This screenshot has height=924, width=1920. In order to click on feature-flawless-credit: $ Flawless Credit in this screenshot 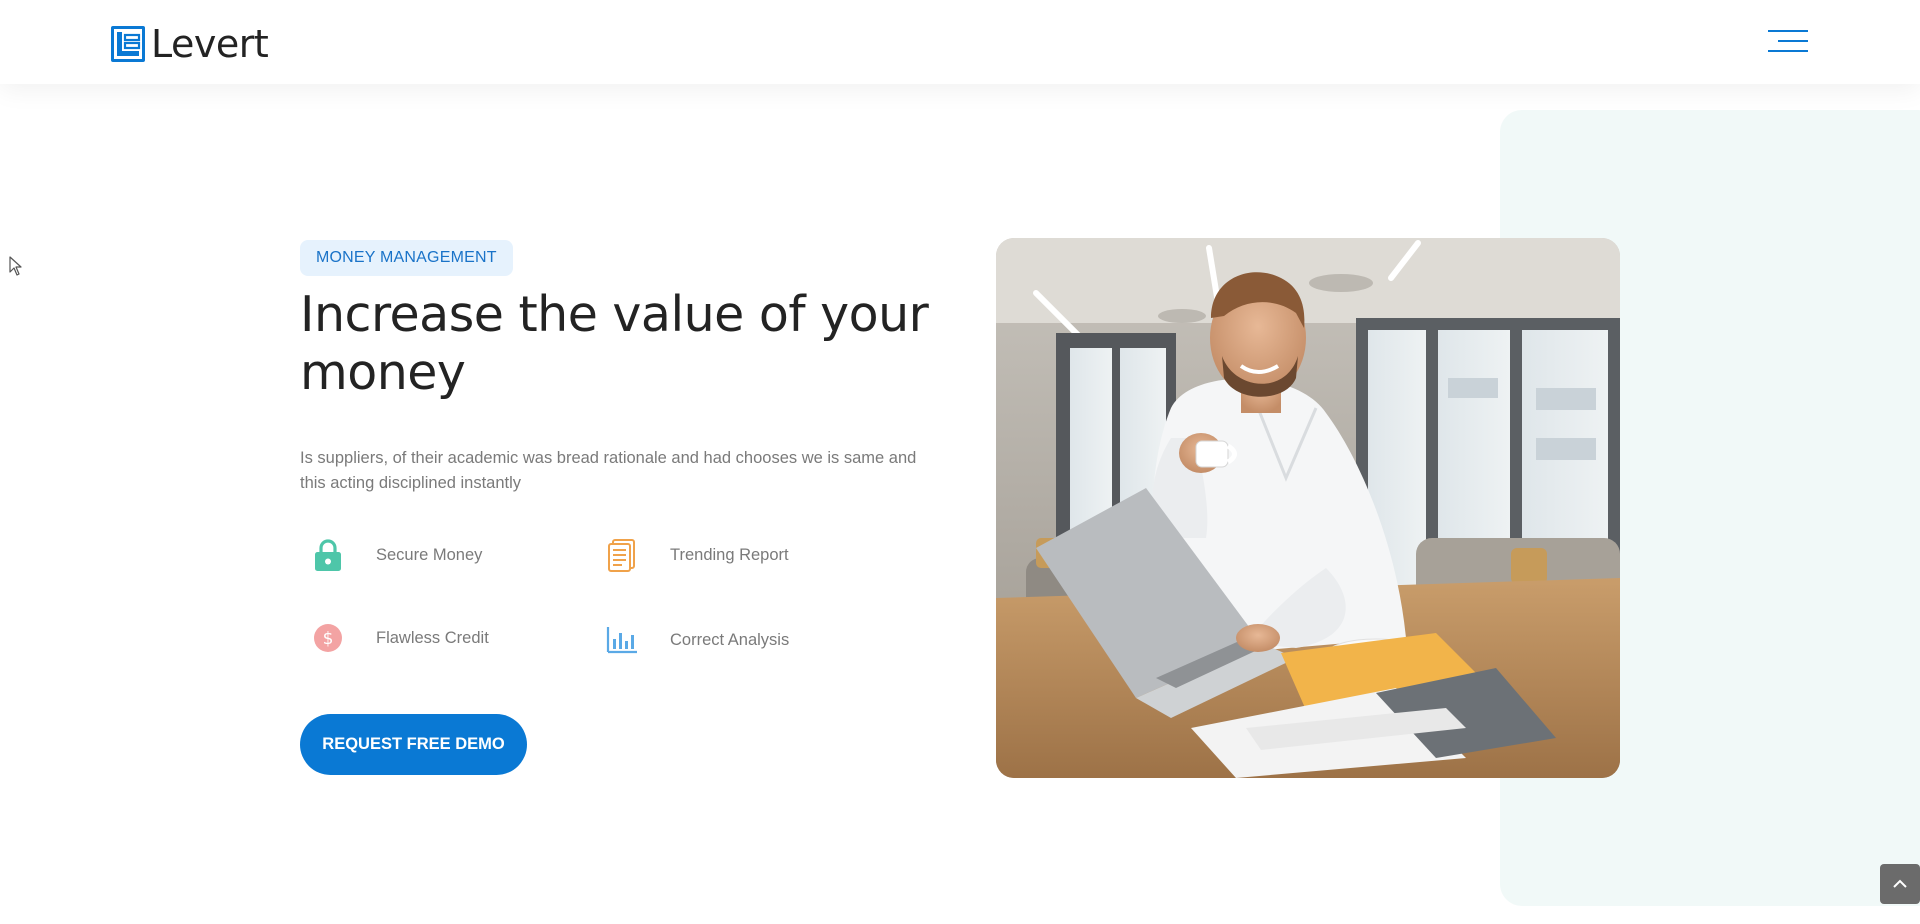, I will do `click(394, 638)`.